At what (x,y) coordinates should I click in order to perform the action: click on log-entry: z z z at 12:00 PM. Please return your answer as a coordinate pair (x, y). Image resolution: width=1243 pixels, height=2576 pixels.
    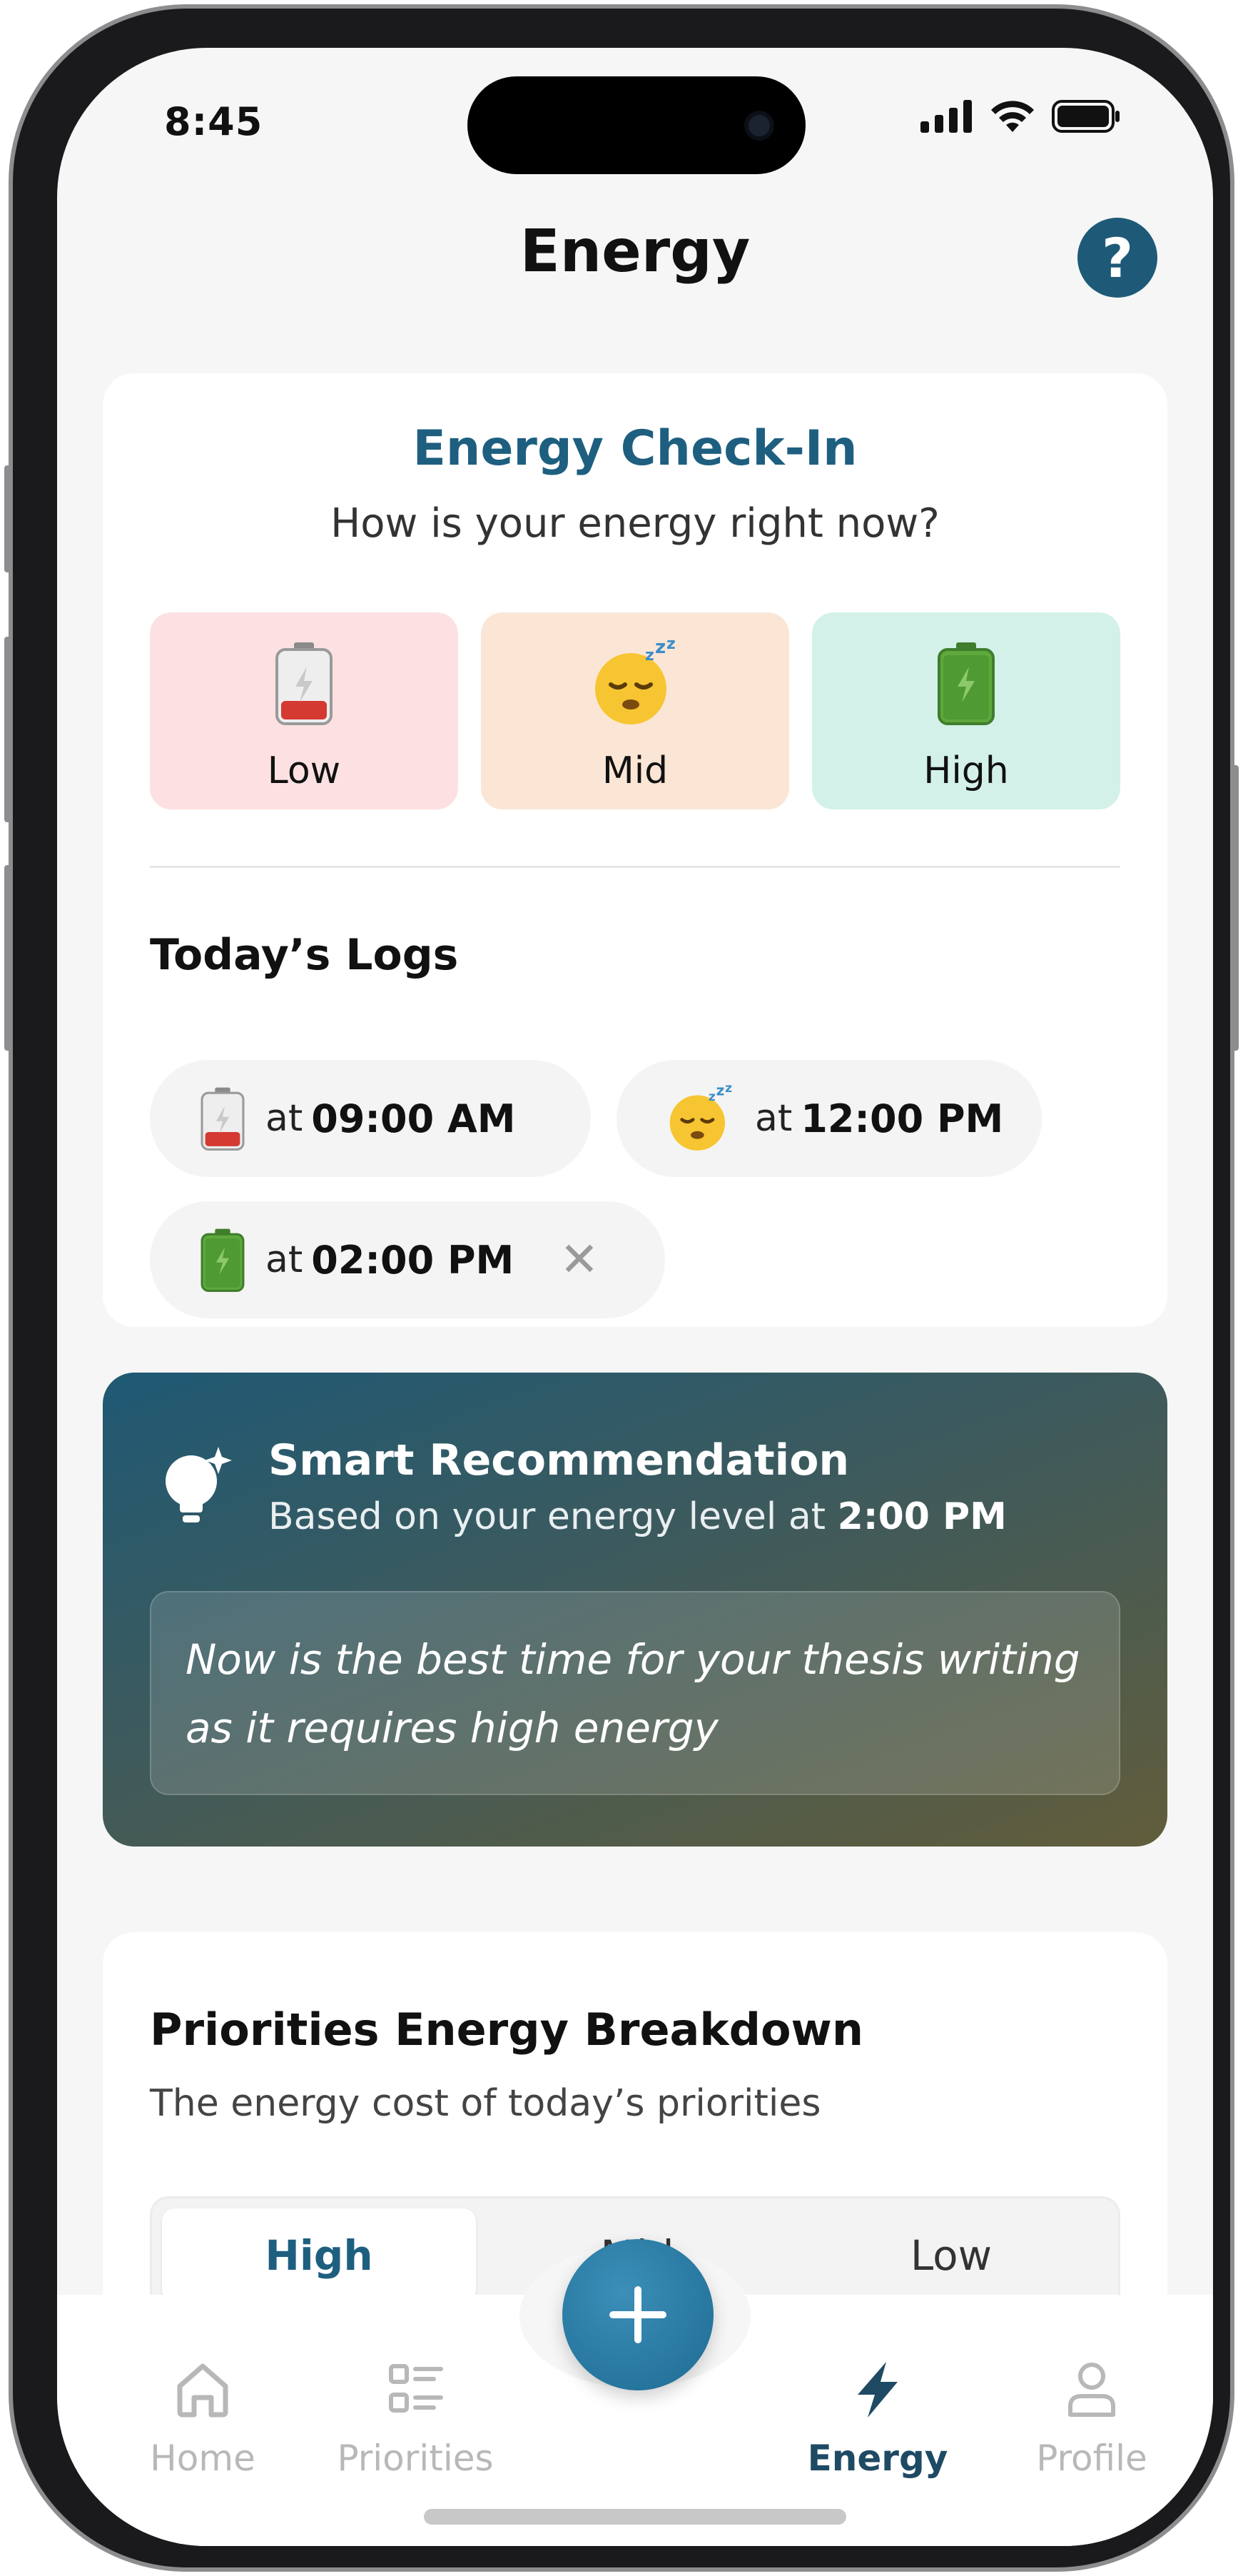
    Looking at the image, I should click on (829, 1118).